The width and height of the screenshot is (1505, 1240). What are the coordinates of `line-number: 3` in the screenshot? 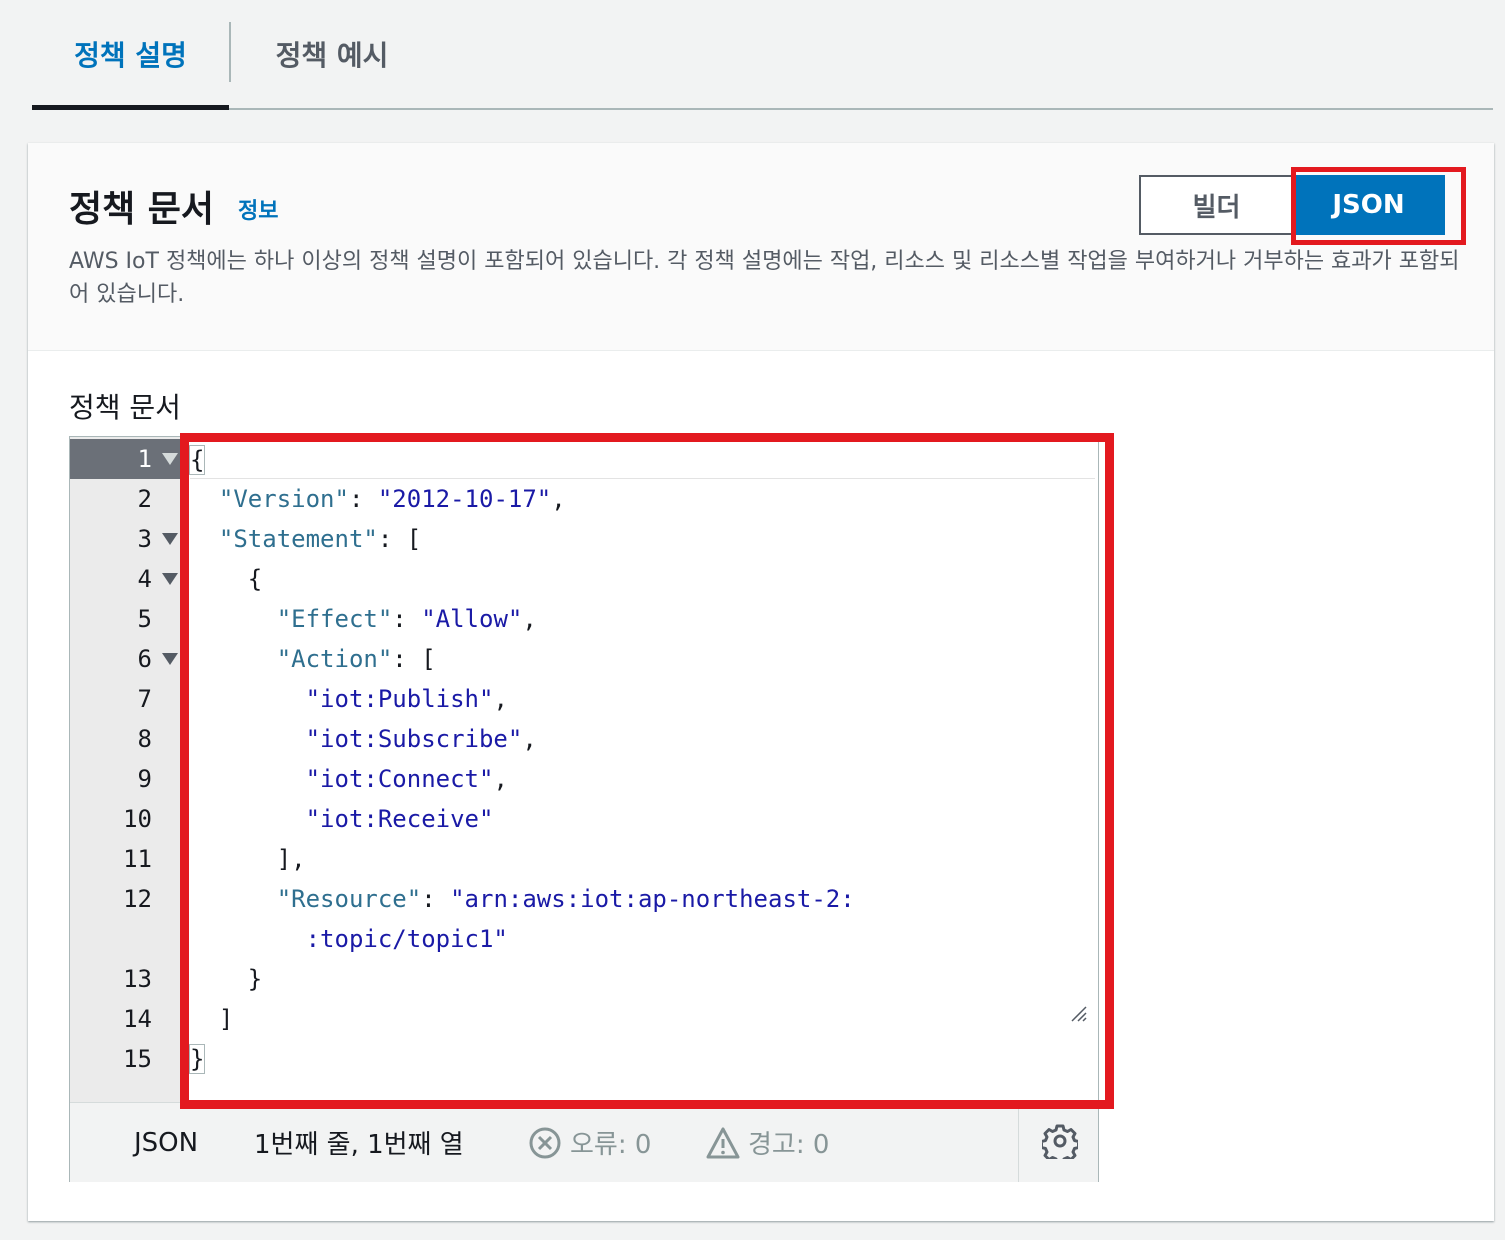 It's located at (126, 539).